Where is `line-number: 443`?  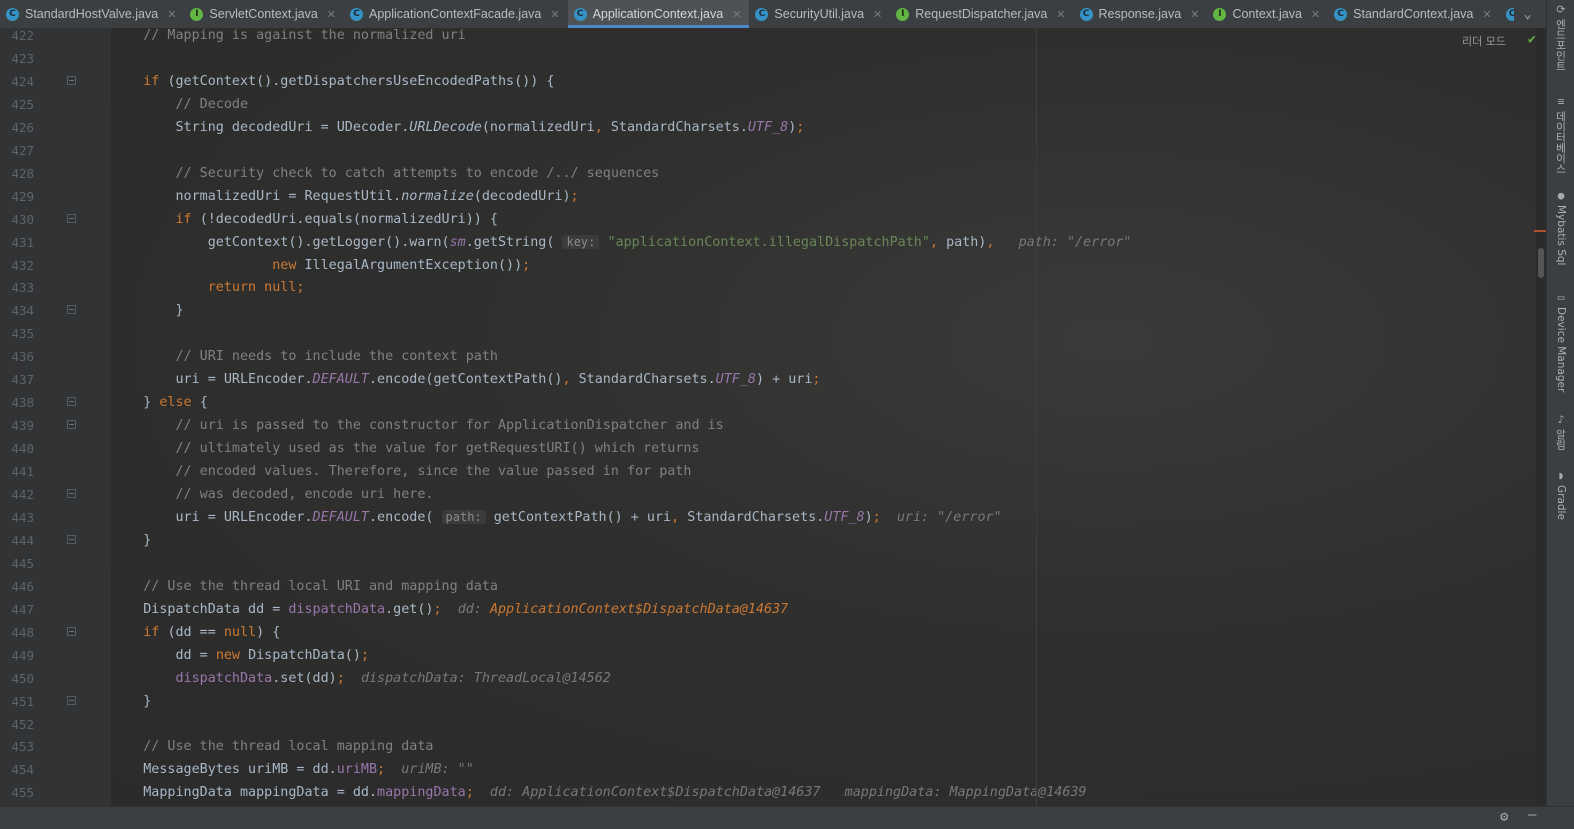 line-number: 443 is located at coordinates (22, 517).